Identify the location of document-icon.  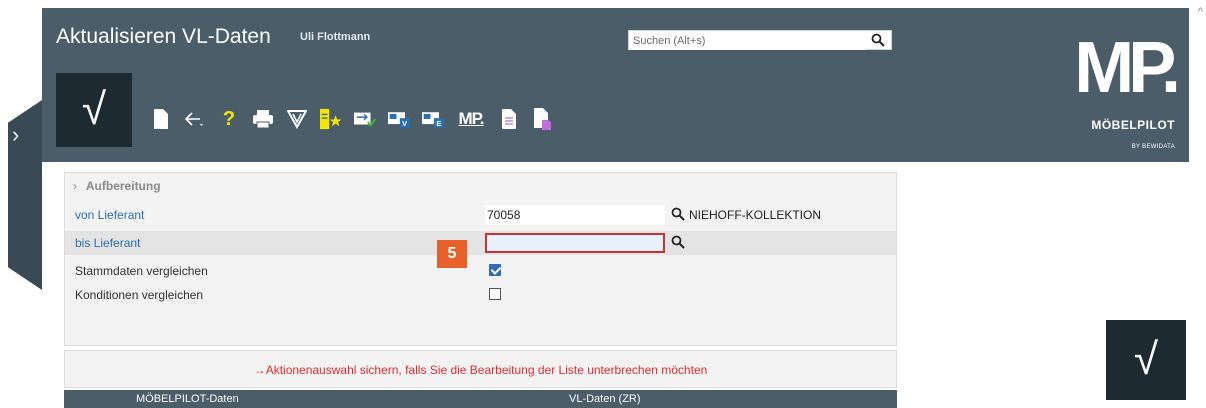
(509, 119).